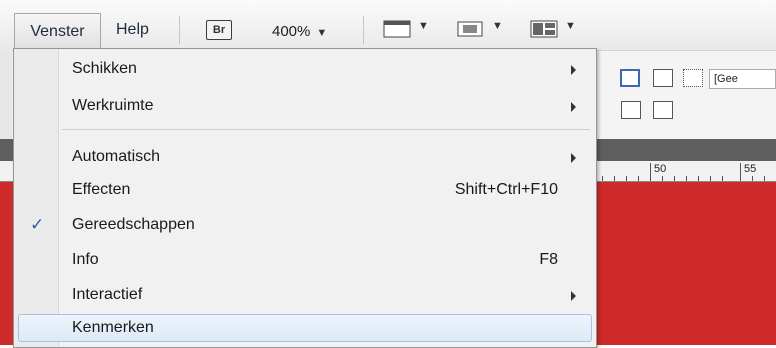 The width and height of the screenshot is (776, 348). What do you see at coordinates (133, 224) in the screenshot?
I see `menu-item-label: Gereedschappen` at bounding box center [133, 224].